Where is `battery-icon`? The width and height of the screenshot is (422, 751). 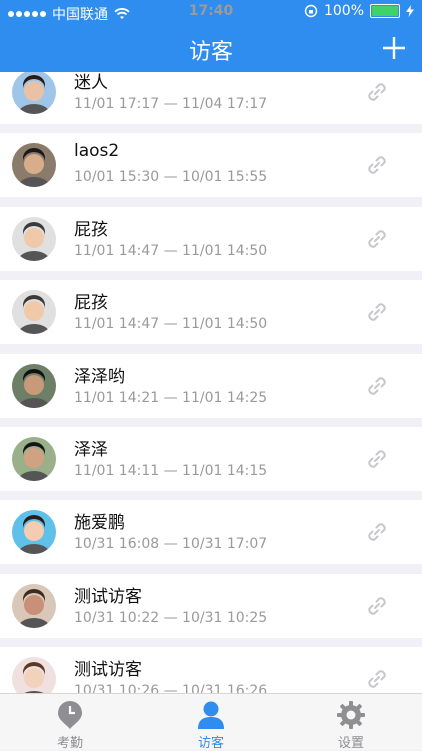
battery-icon is located at coordinates (385, 11).